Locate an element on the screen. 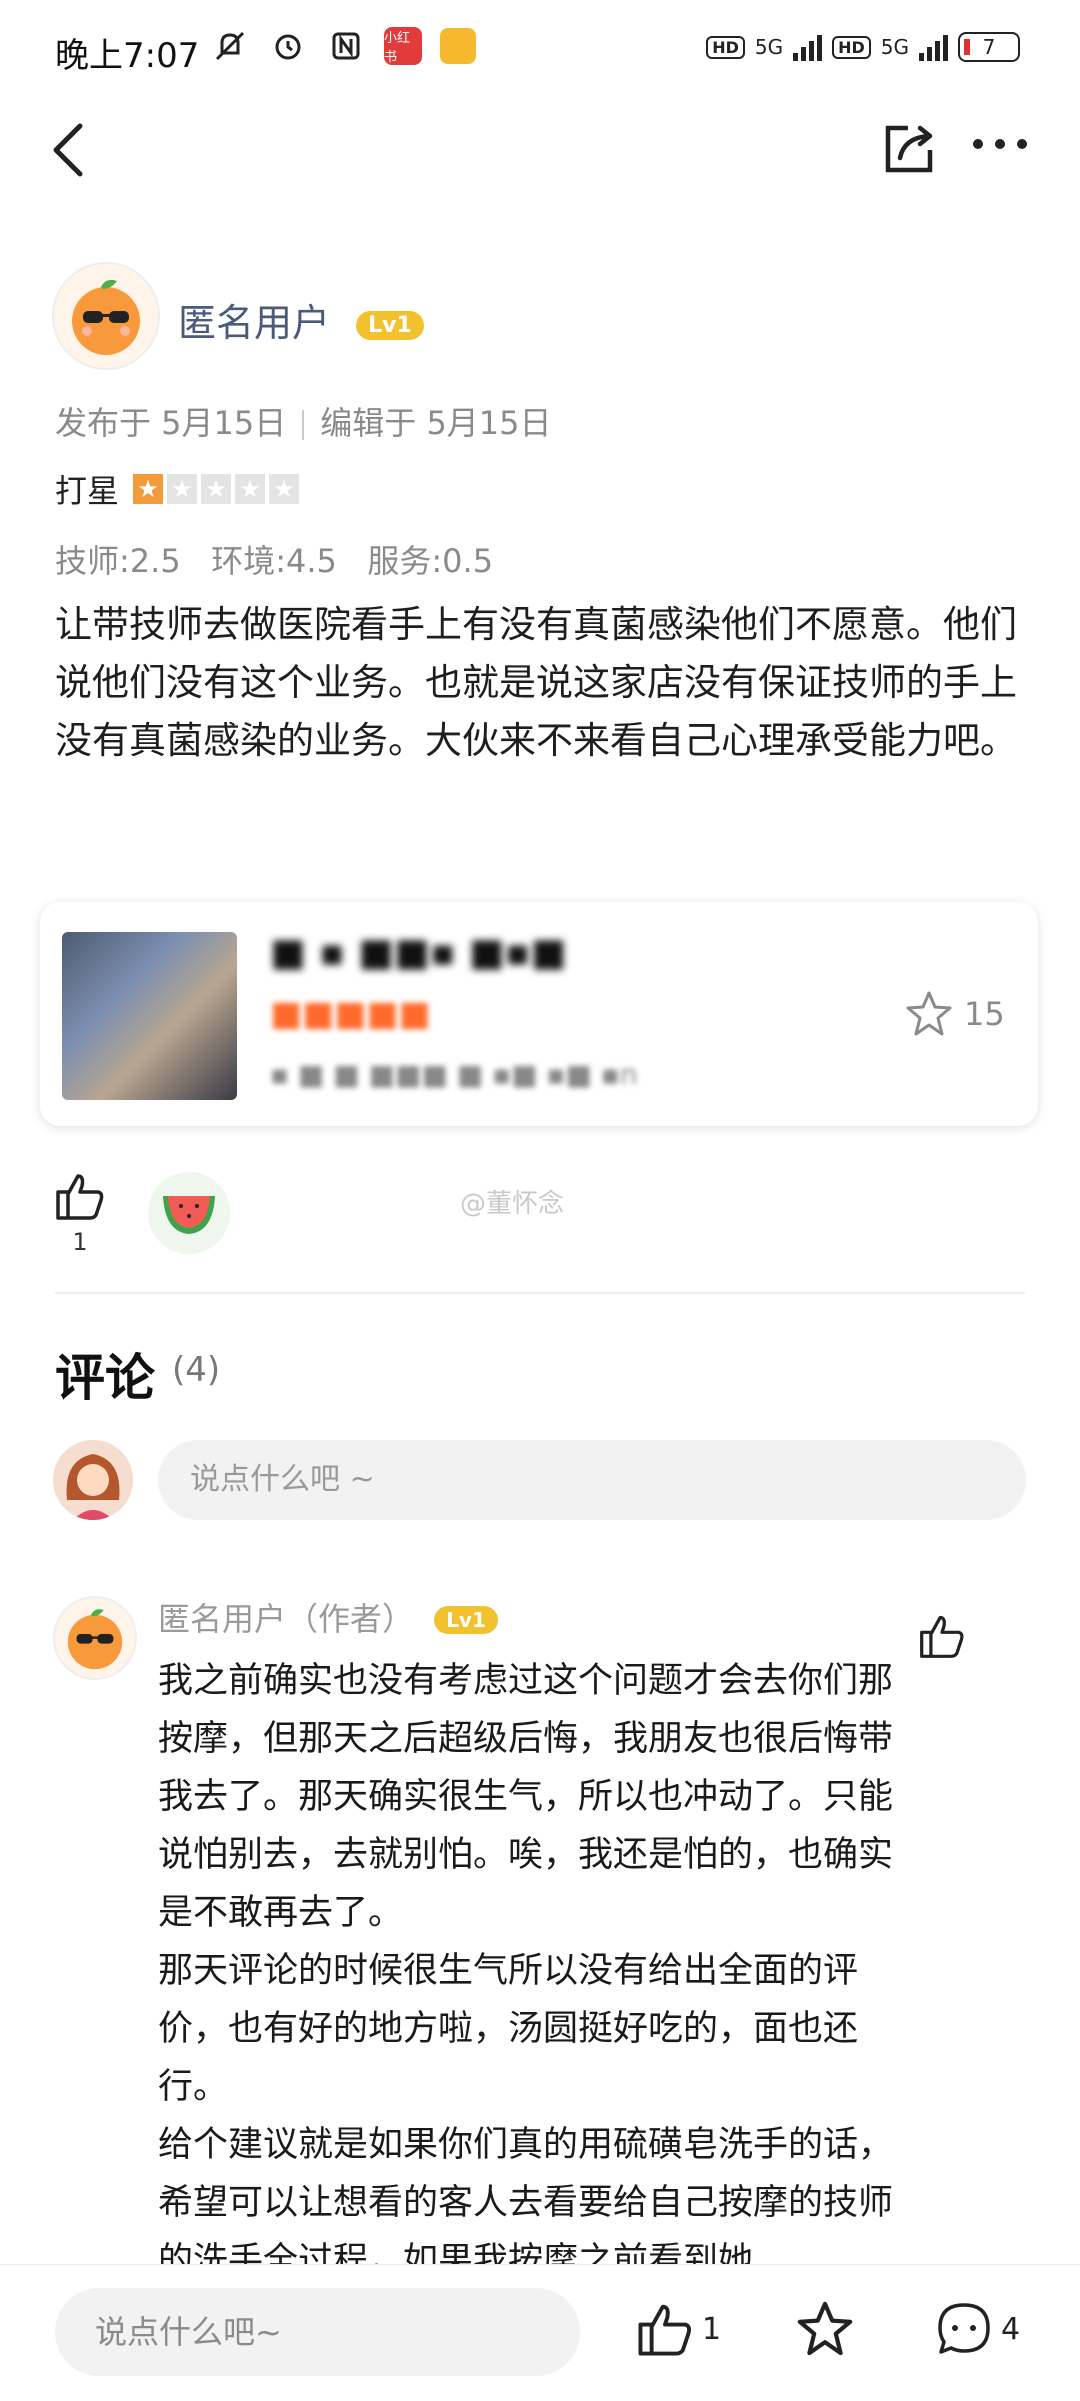 Image resolution: width=1080 pixels, height=2401 pixels. publish-date: 发布于 5月15日 is located at coordinates (171, 423).